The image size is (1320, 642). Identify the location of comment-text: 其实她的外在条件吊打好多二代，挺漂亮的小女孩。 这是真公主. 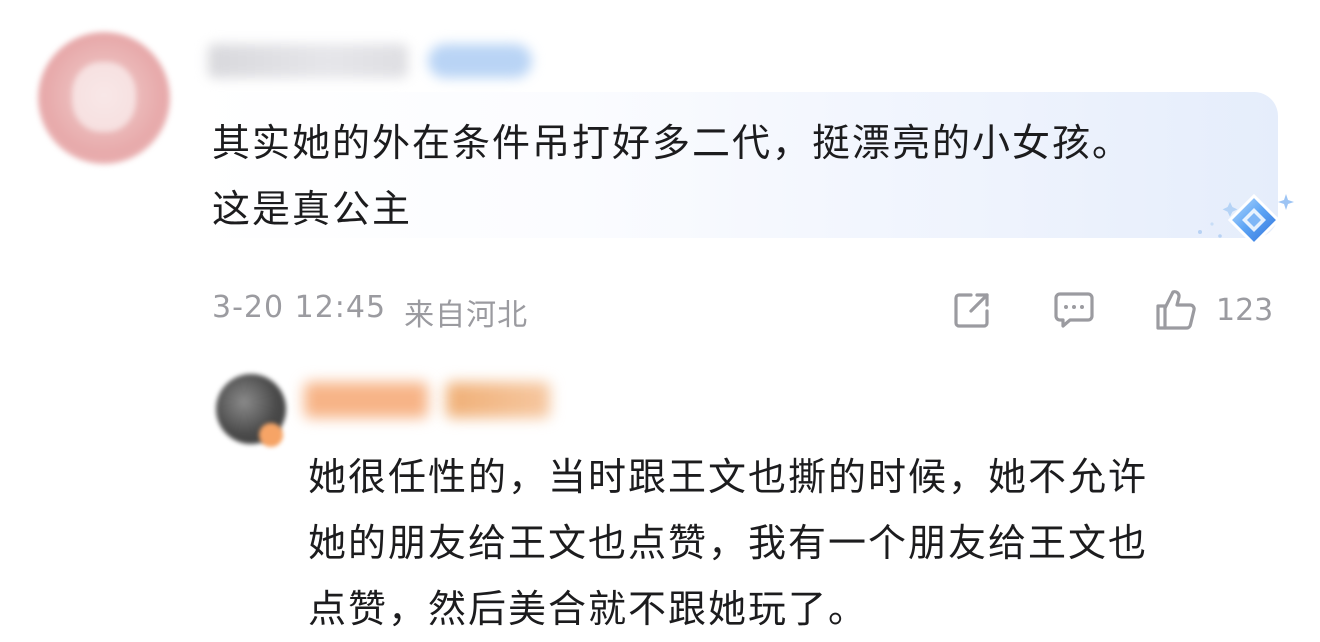
(672, 176).